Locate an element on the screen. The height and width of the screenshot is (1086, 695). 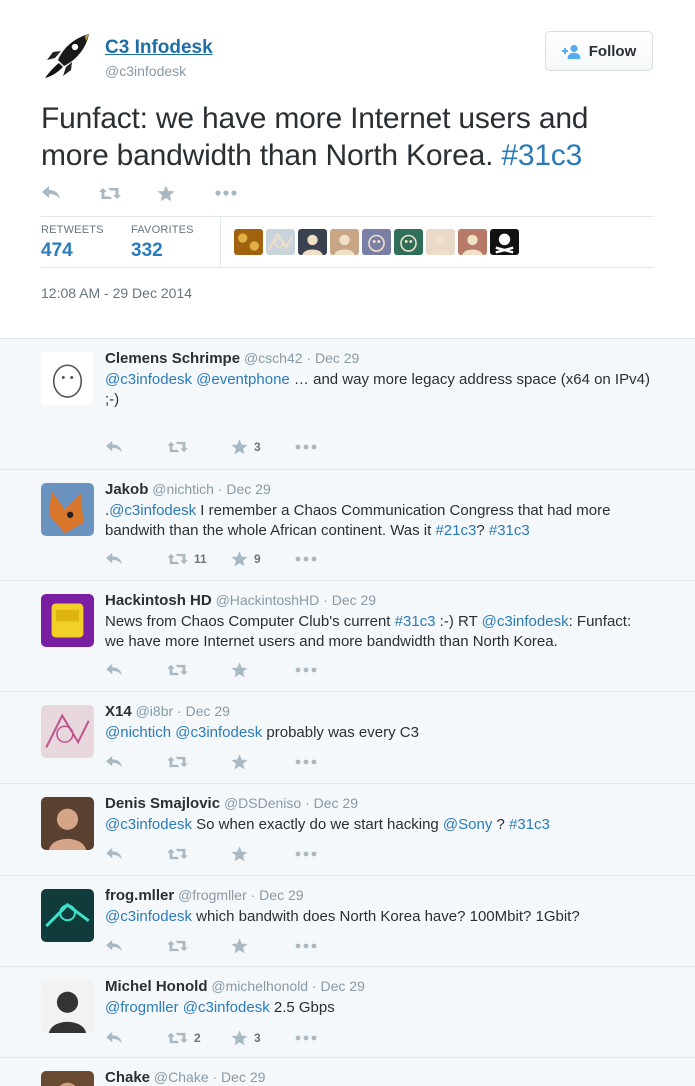
reply-actions: 11 9 is located at coordinates (220, 559).